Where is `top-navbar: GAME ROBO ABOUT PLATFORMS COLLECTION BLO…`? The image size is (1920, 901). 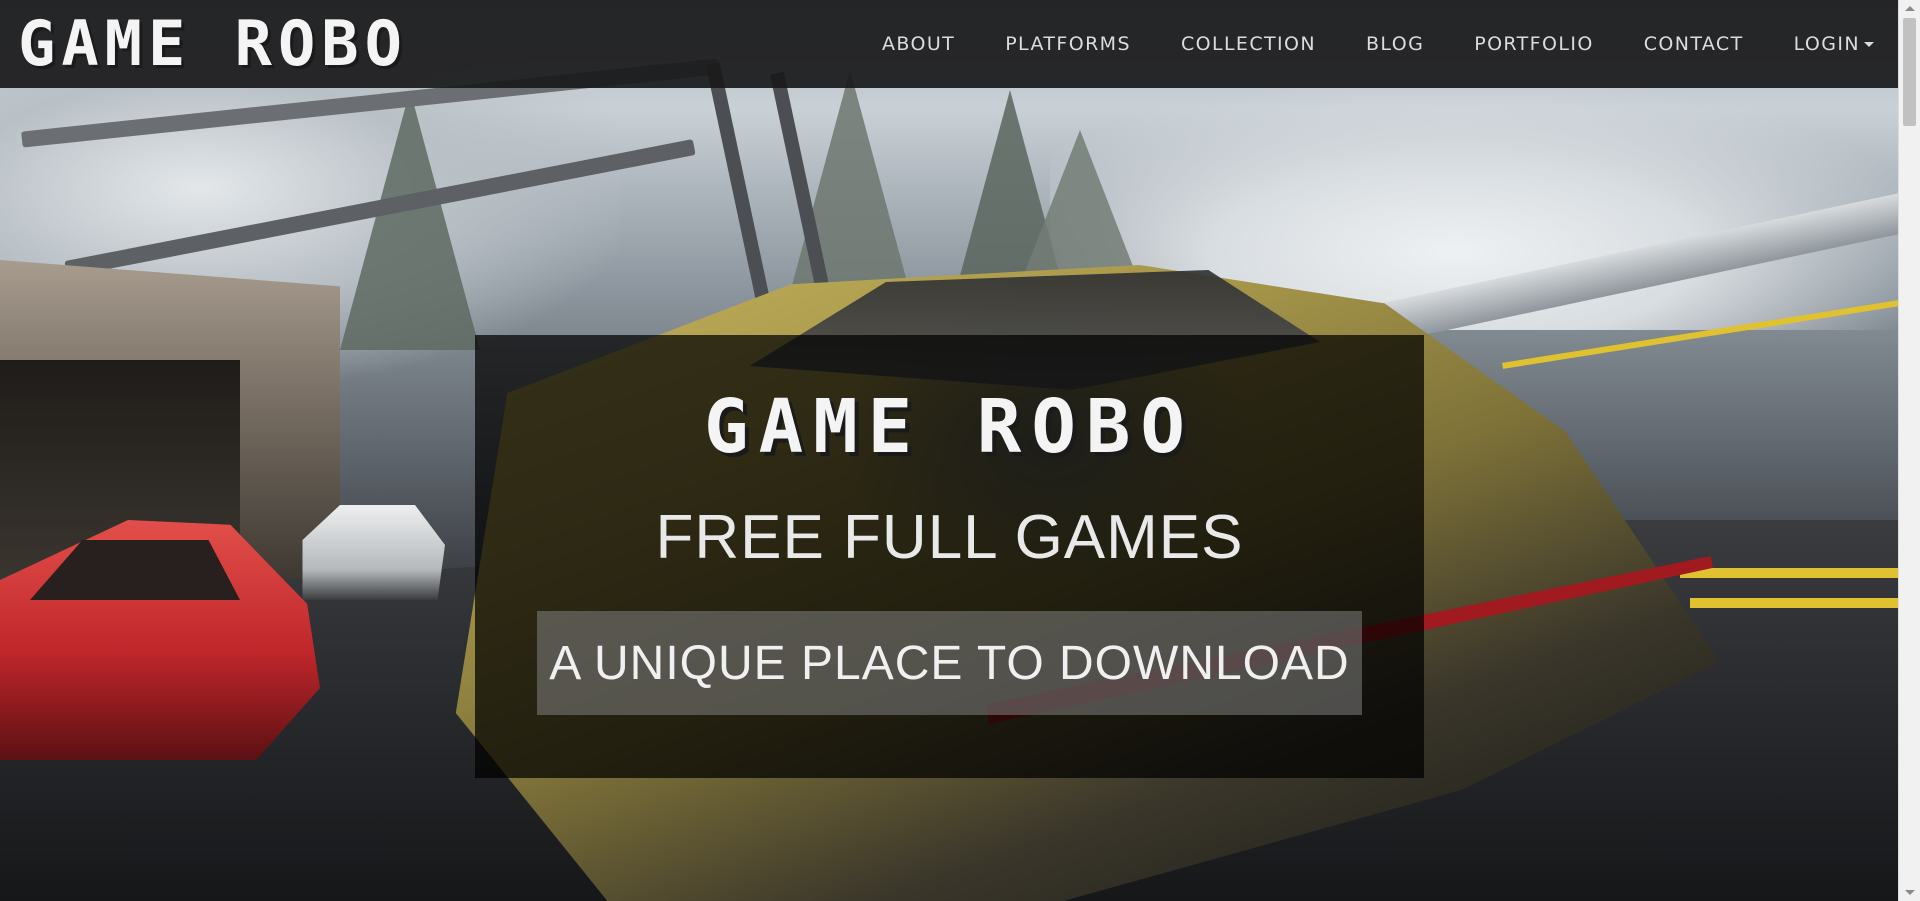
top-navbar: GAME ROBO ABOUT PLATFORMS COLLECTION BLO… is located at coordinates (949, 44).